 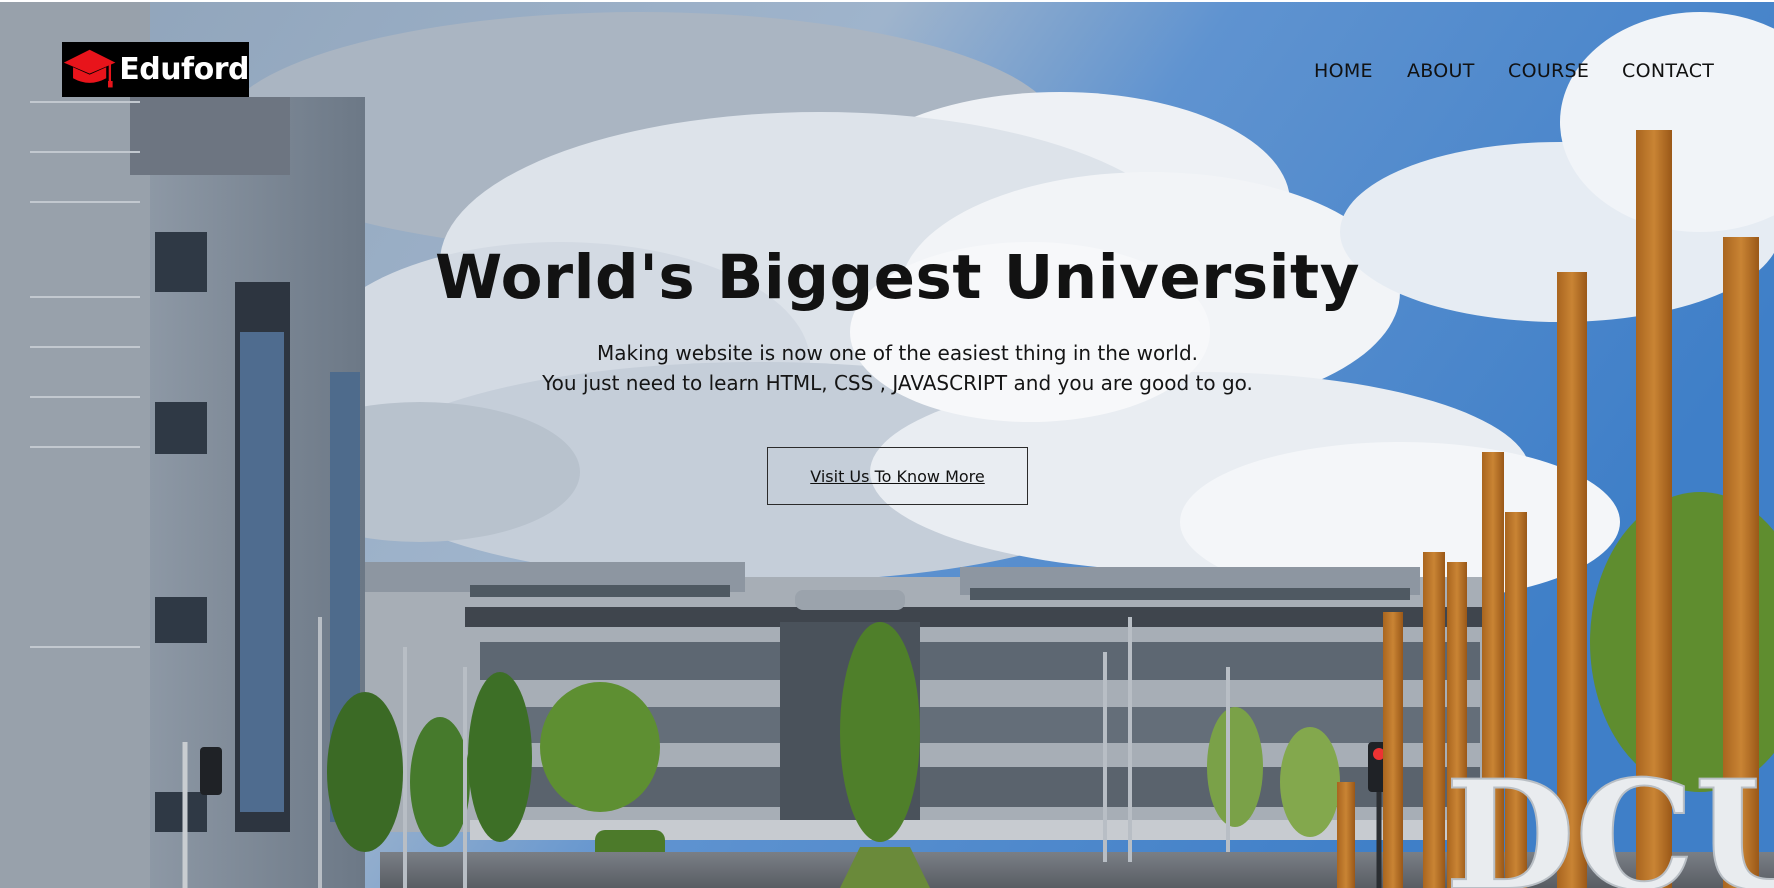 What do you see at coordinates (184, 69) in the screenshot?
I see `brand-name: Eduford` at bounding box center [184, 69].